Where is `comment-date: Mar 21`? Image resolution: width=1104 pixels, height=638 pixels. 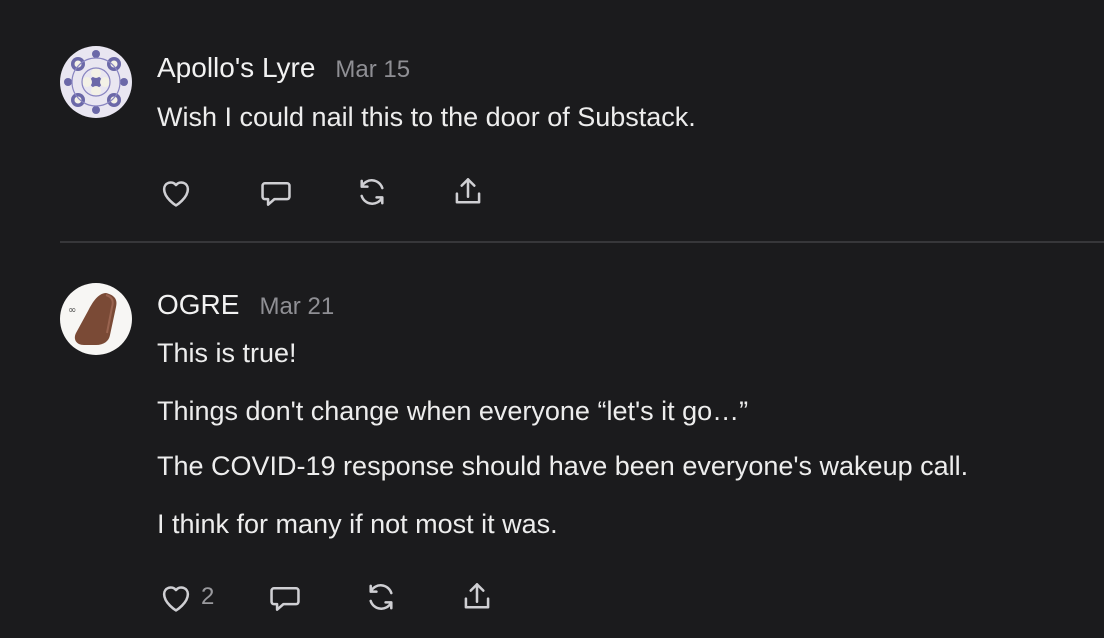 comment-date: Mar 21 is located at coordinates (296, 307).